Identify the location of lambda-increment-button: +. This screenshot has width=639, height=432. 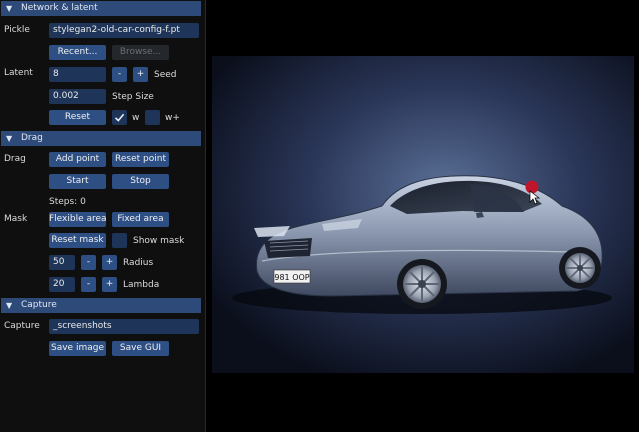
(109, 284).